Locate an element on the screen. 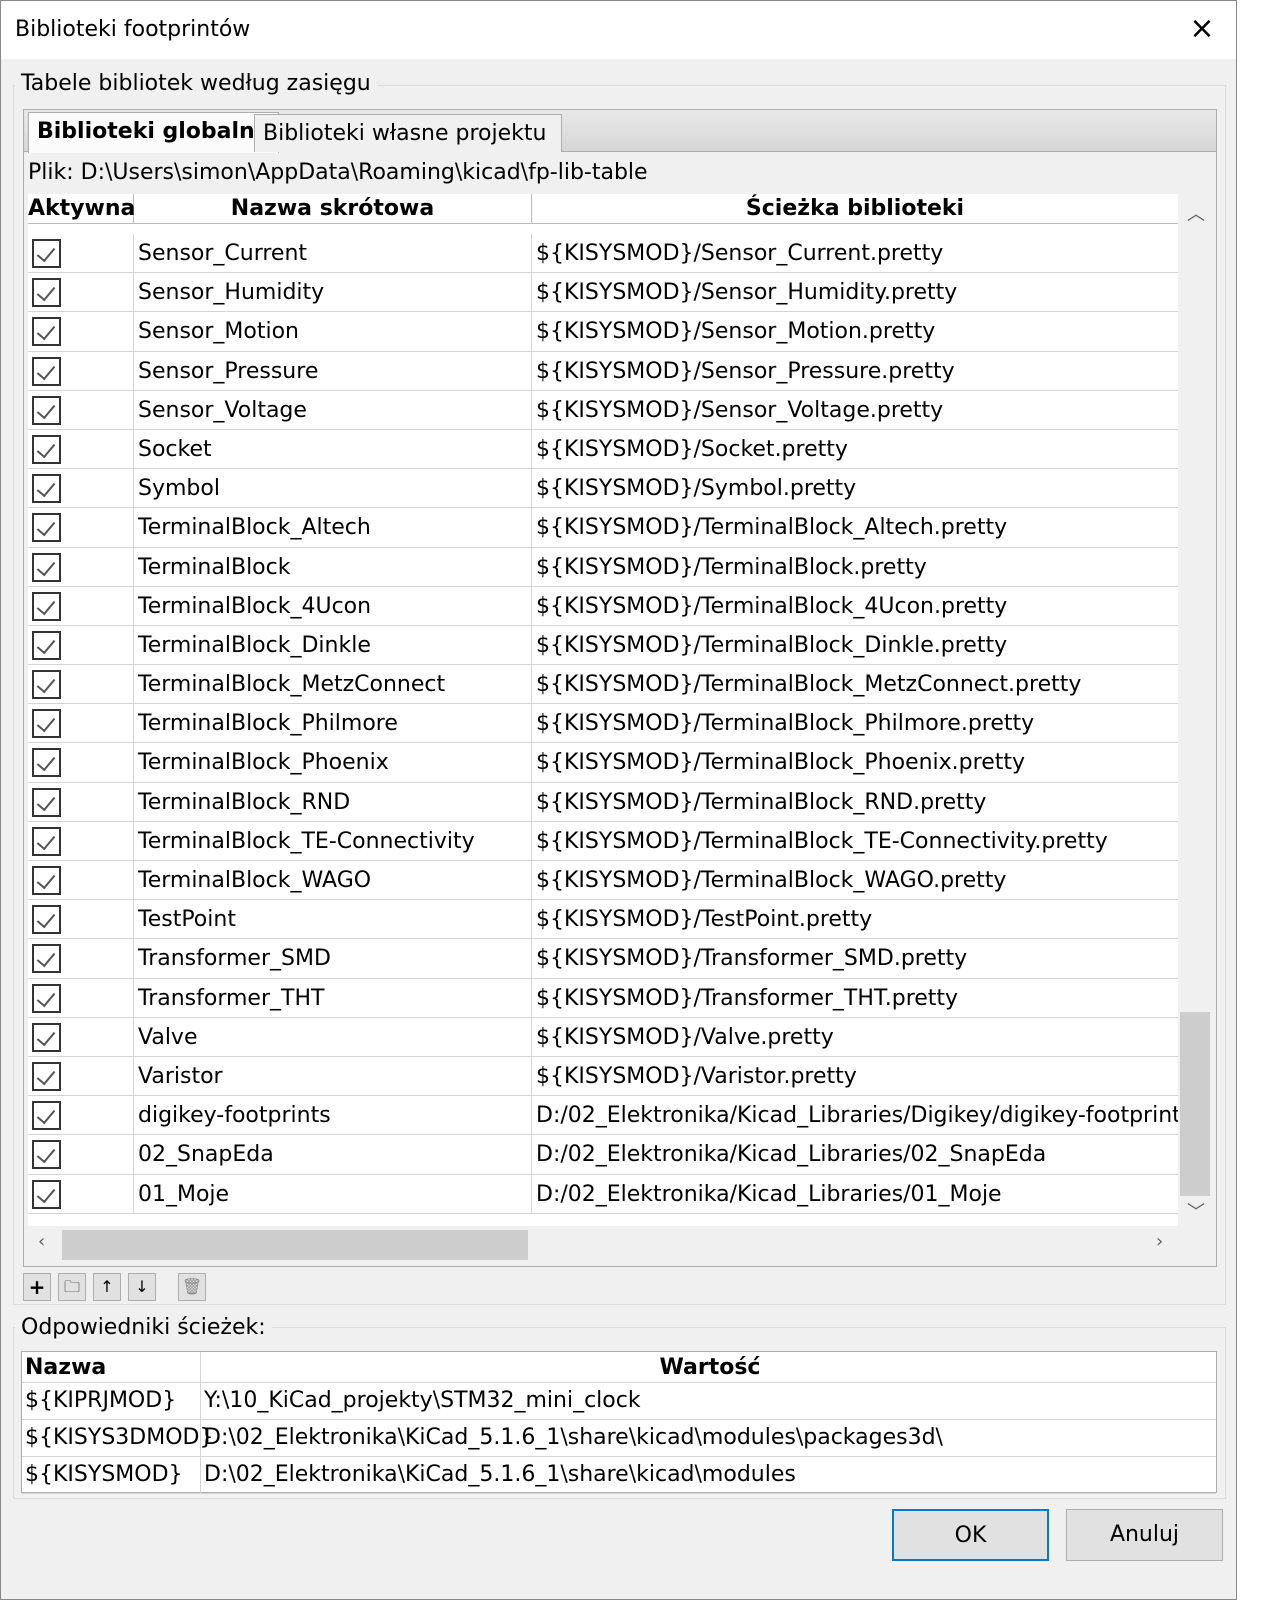  column-header-active: Aktywna is located at coordinates (81, 209).